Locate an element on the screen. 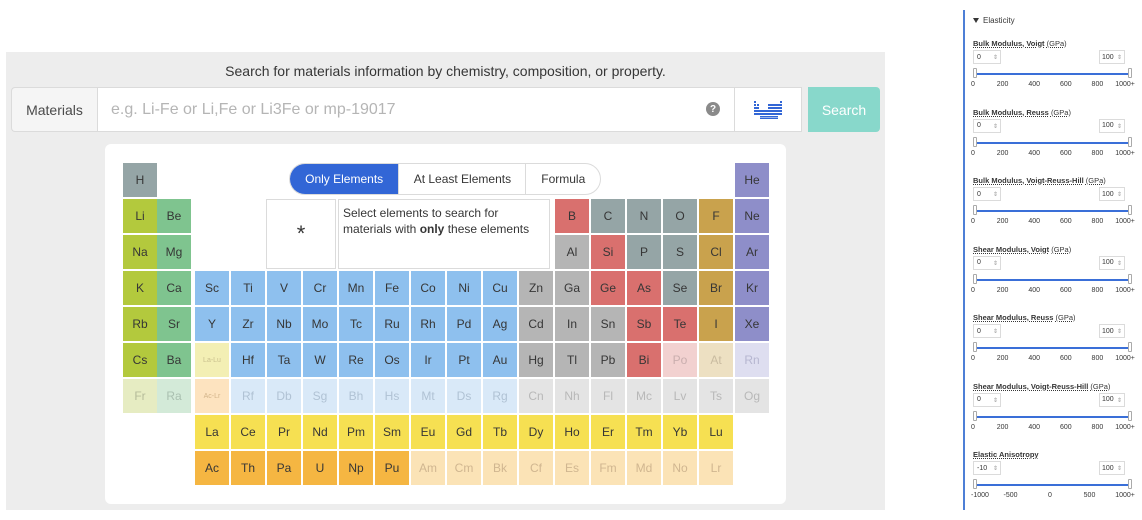  element-ne: Ne is located at coordinates (752, 216).